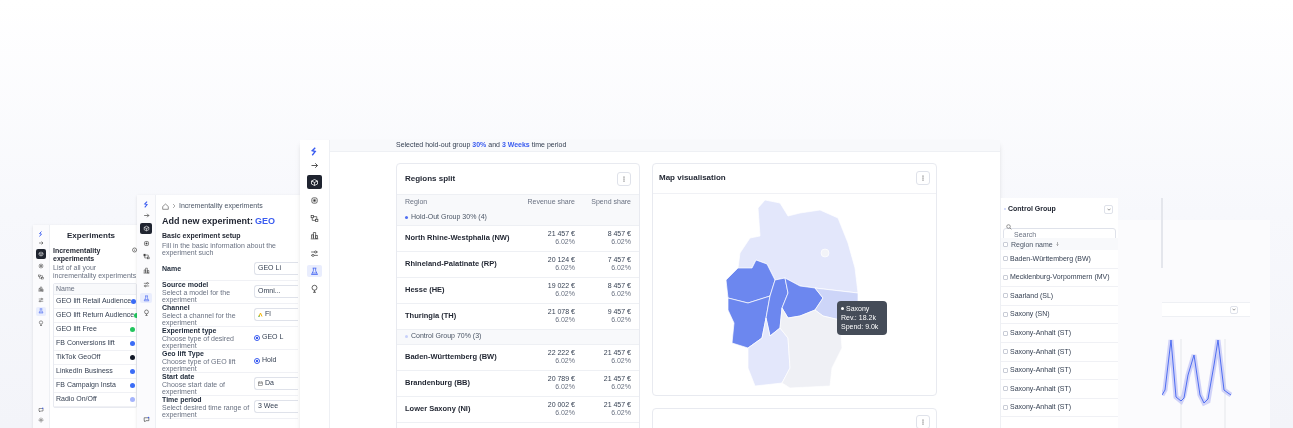 The height and width of the screenshot is (428, 1293). What do you see at coordinates (260, 383) in the screenshot?
I see `calendar-icon` at bounding box center [260, 383].